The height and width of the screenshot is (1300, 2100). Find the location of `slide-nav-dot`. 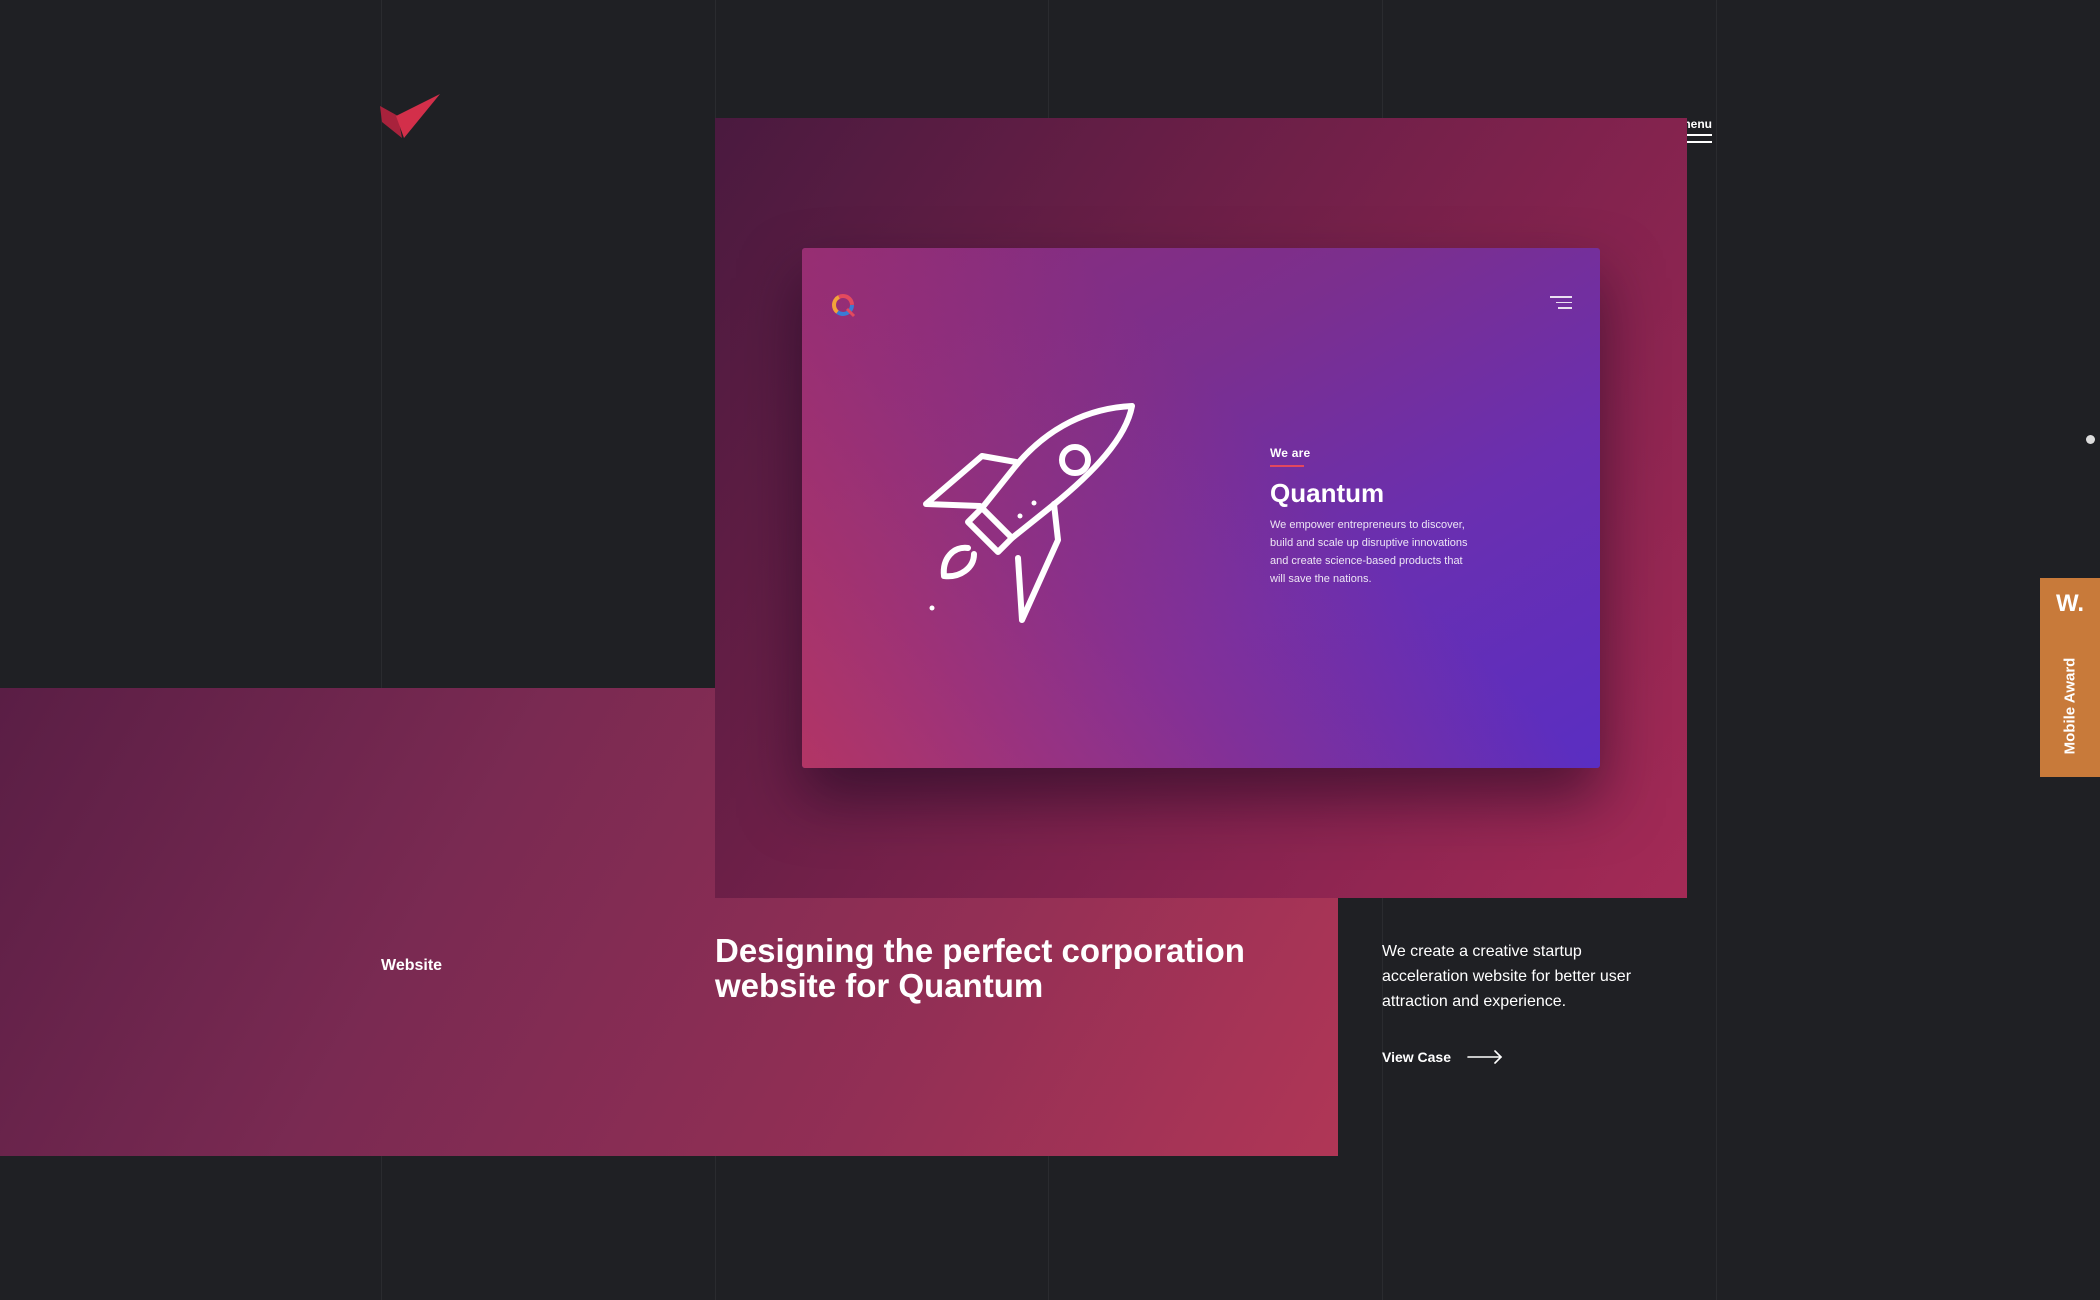

slide-nav-dot is located at coordinates (2090, 439).